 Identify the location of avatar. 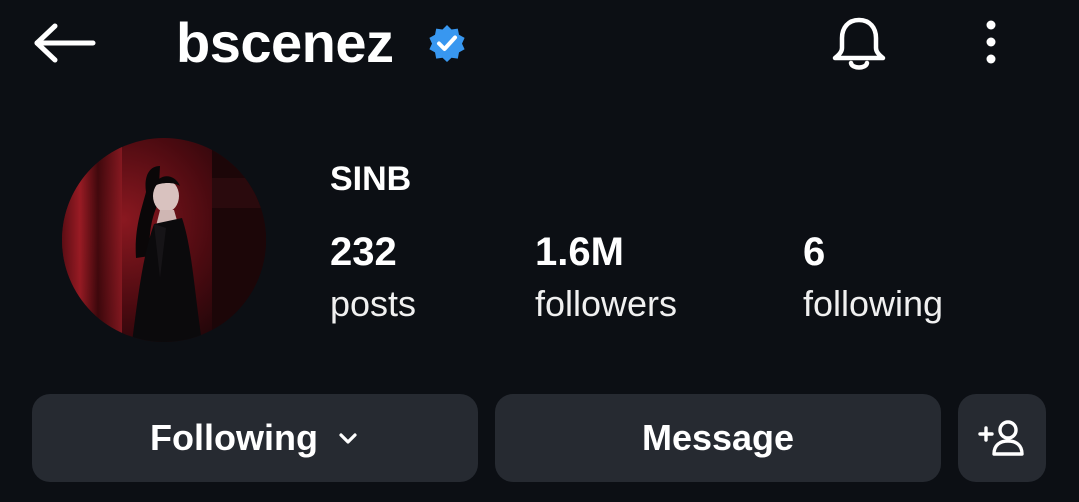
(164, 240).